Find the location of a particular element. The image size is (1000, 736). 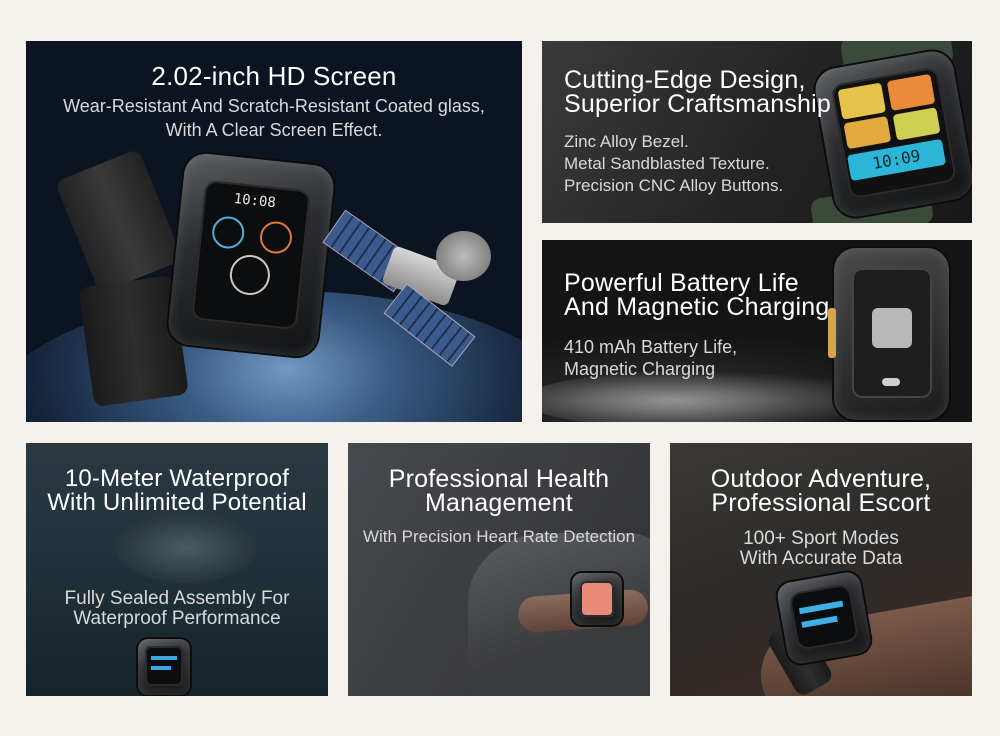

panel-title-line: Management is located at coordinates (499, 503).